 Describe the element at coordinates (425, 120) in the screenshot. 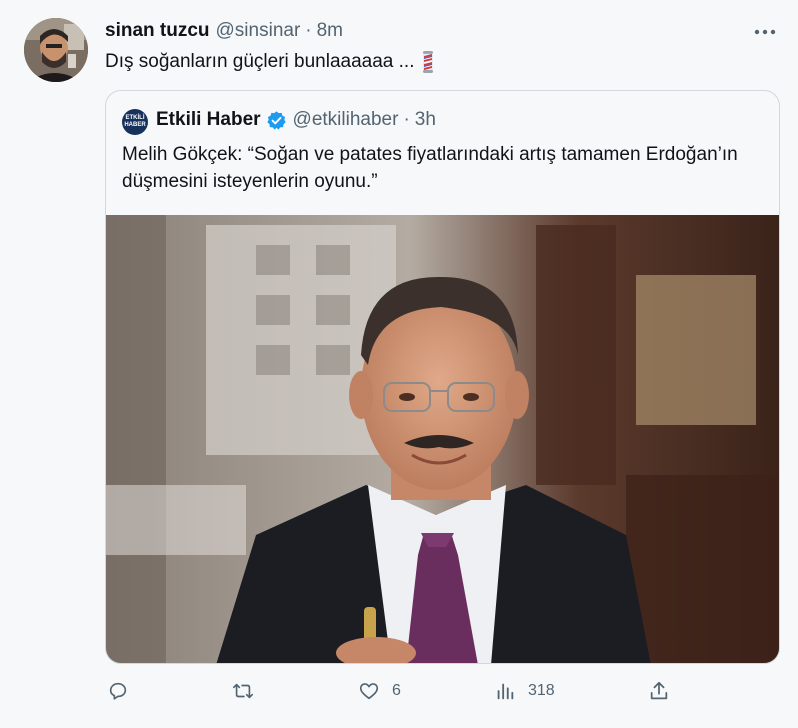

I see `quoted-tweet-time: 3h` at that location.